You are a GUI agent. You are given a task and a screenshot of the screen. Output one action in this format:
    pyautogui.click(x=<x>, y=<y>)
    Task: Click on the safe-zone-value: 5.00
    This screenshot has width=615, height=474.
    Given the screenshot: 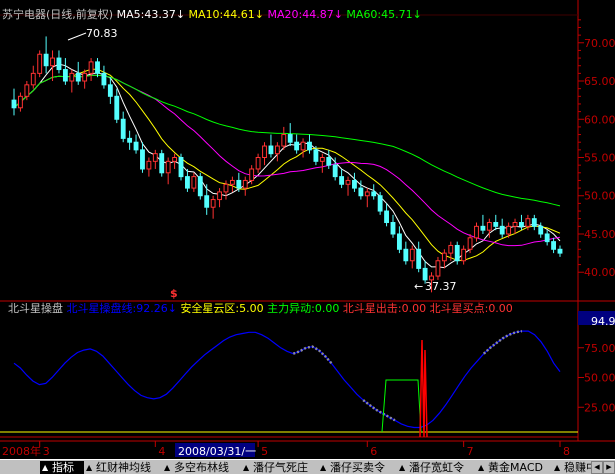 What is the action you would take?
    pyautogui.click(x=251, y=308)
    